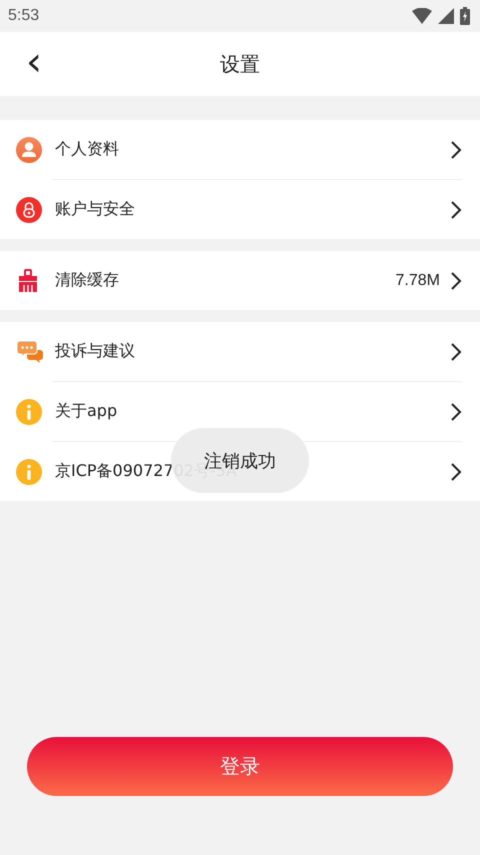  Describe the element at coordinates (24, 16) in the screenshot. I see `status-time: 5:53` at that location.